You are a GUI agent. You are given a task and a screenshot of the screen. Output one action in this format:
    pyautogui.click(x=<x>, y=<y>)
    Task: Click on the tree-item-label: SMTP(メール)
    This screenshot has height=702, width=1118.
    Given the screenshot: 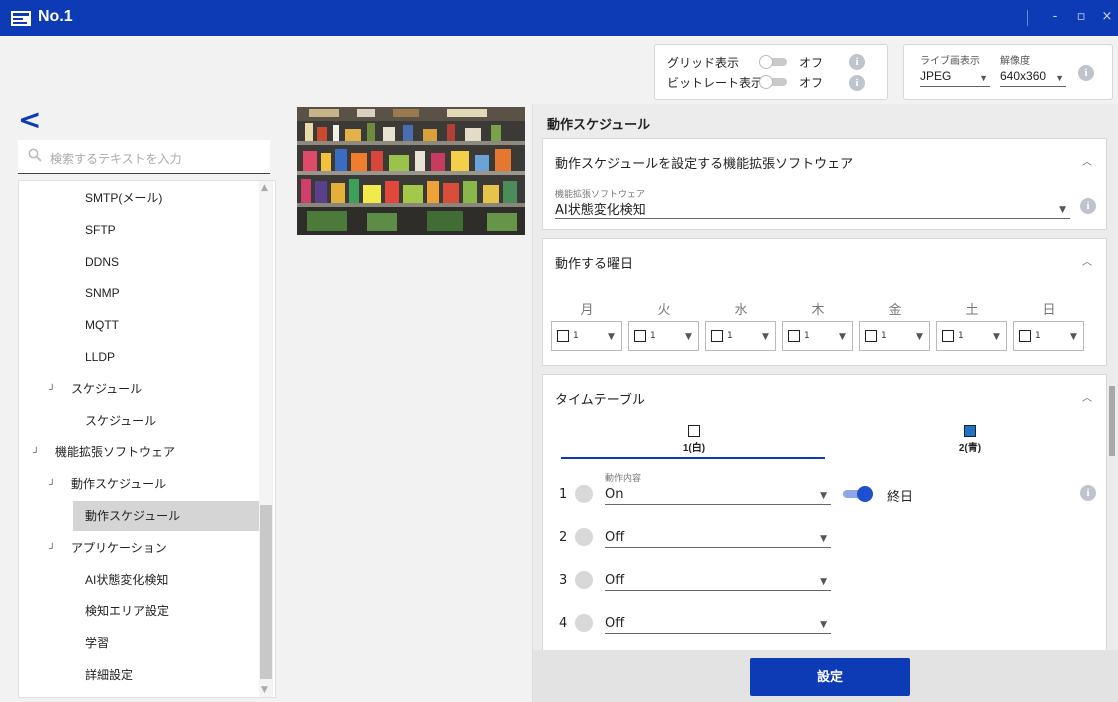 What is the action you would take?
    pyautogui.click(x=124, y=198)
    